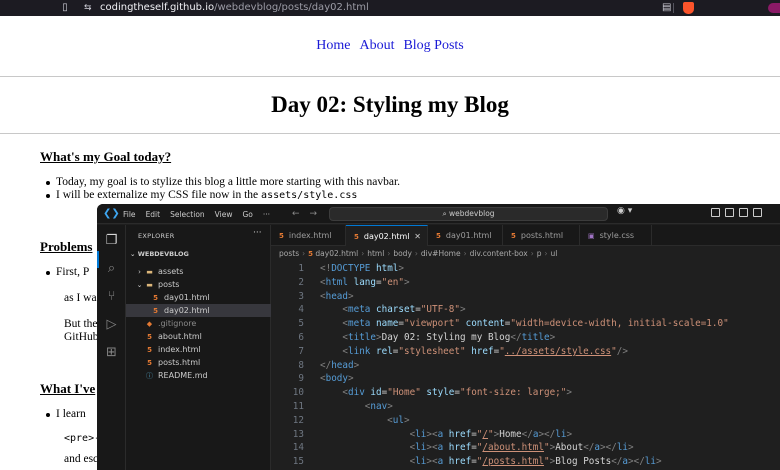 This screenshot has height=470, width=780. Describe the element at coordinates (417, 236) in the screenshot. I see `close-icon: ✕` at that location.